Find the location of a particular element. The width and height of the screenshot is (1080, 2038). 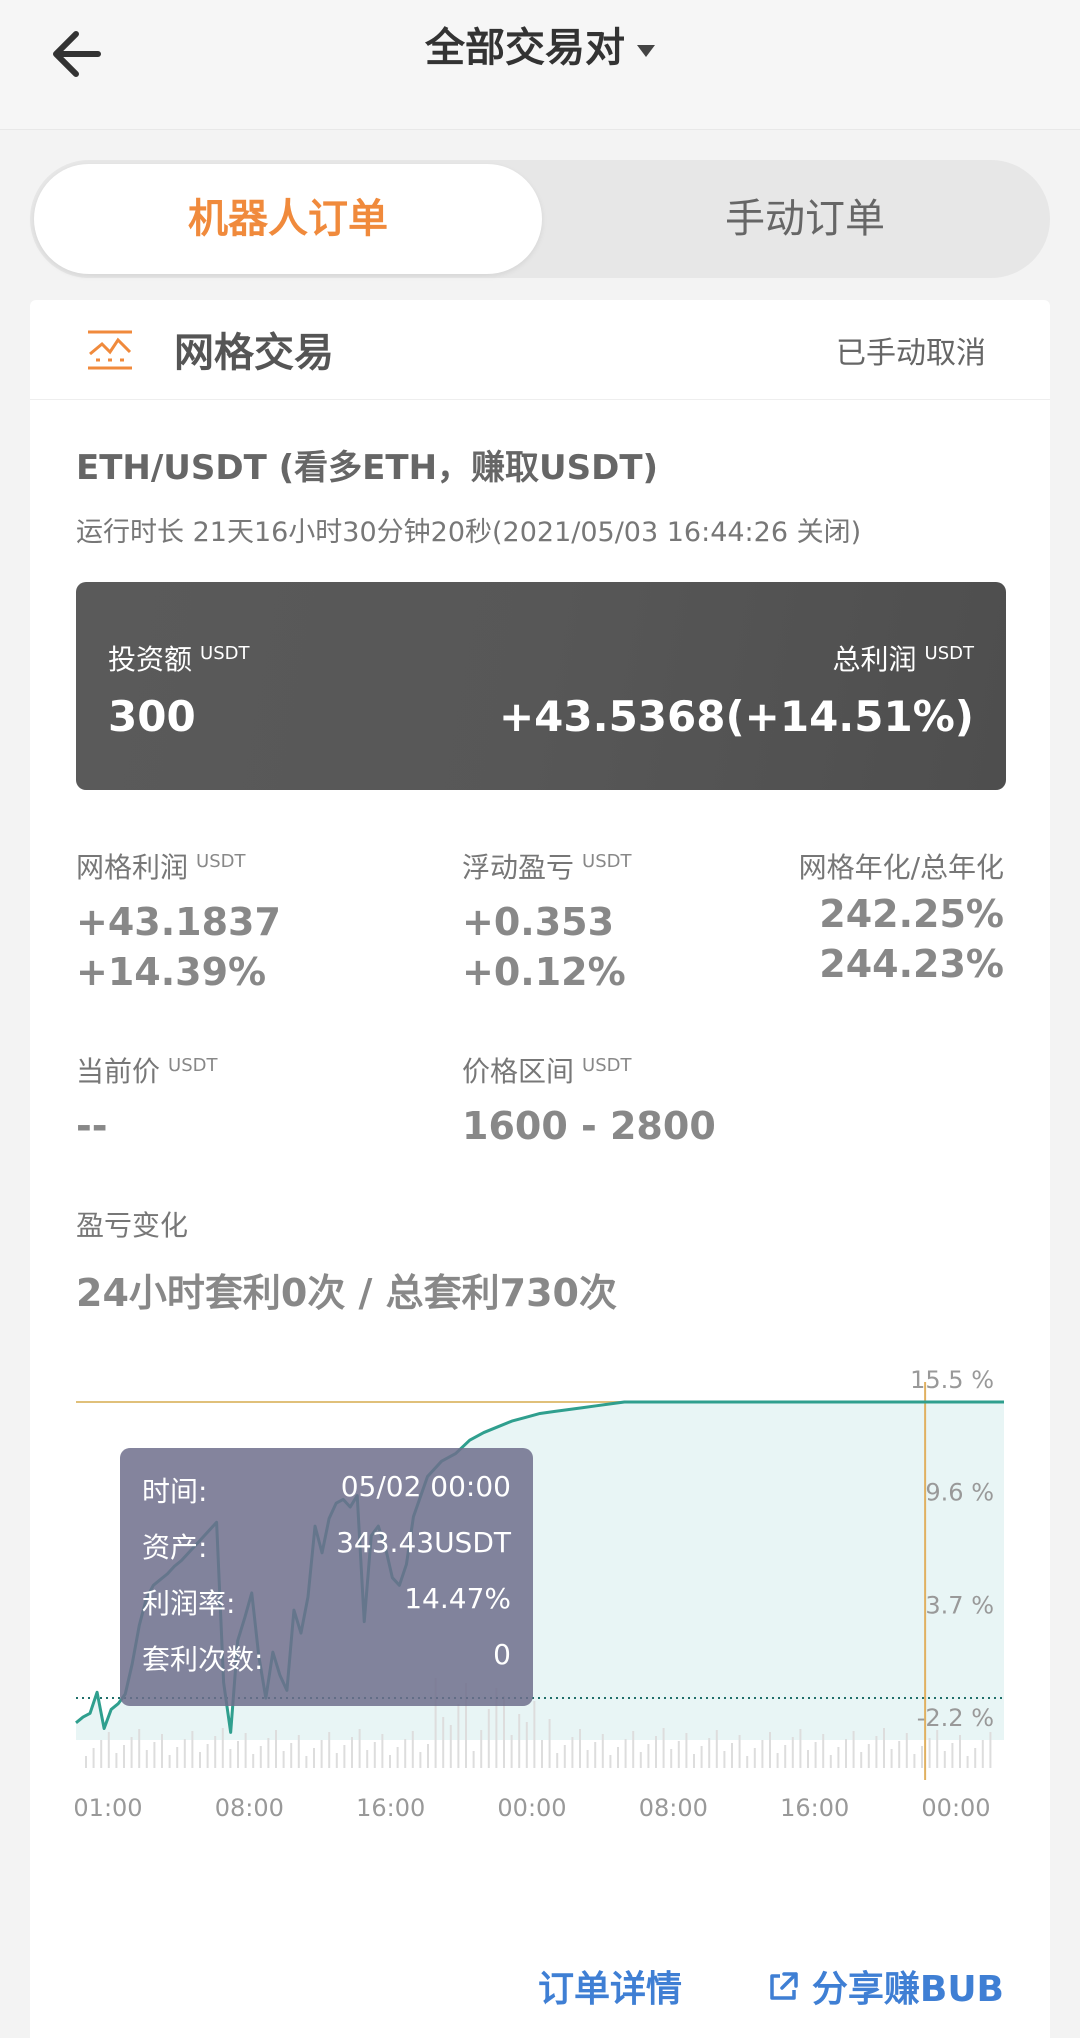

grid-profit-pct: +14.39% is located at coordinates (171, 972).